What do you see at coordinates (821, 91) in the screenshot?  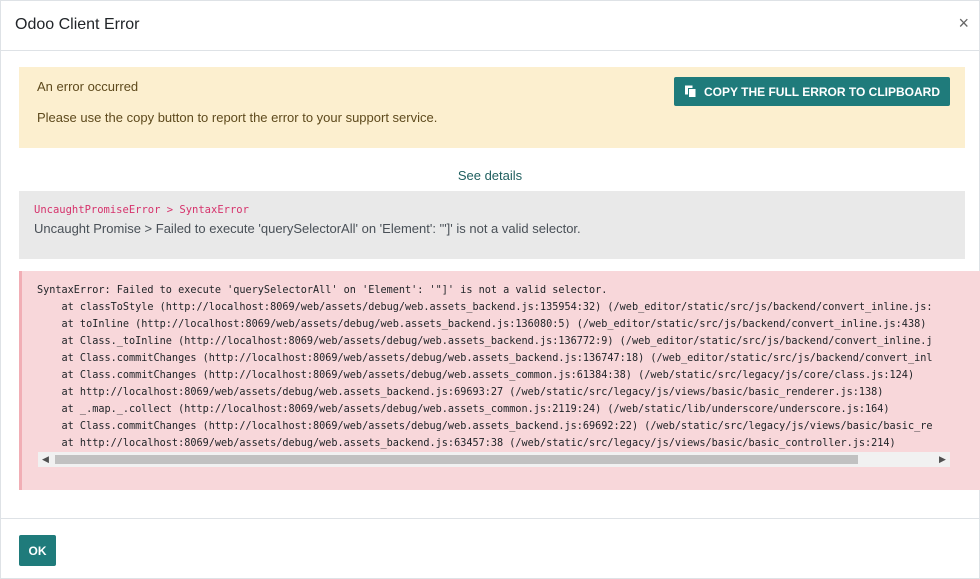 I see `copy-error-button-label: COPY THE FULL ERROR TO CLIPBOARD` at bounding box center [821, 91].